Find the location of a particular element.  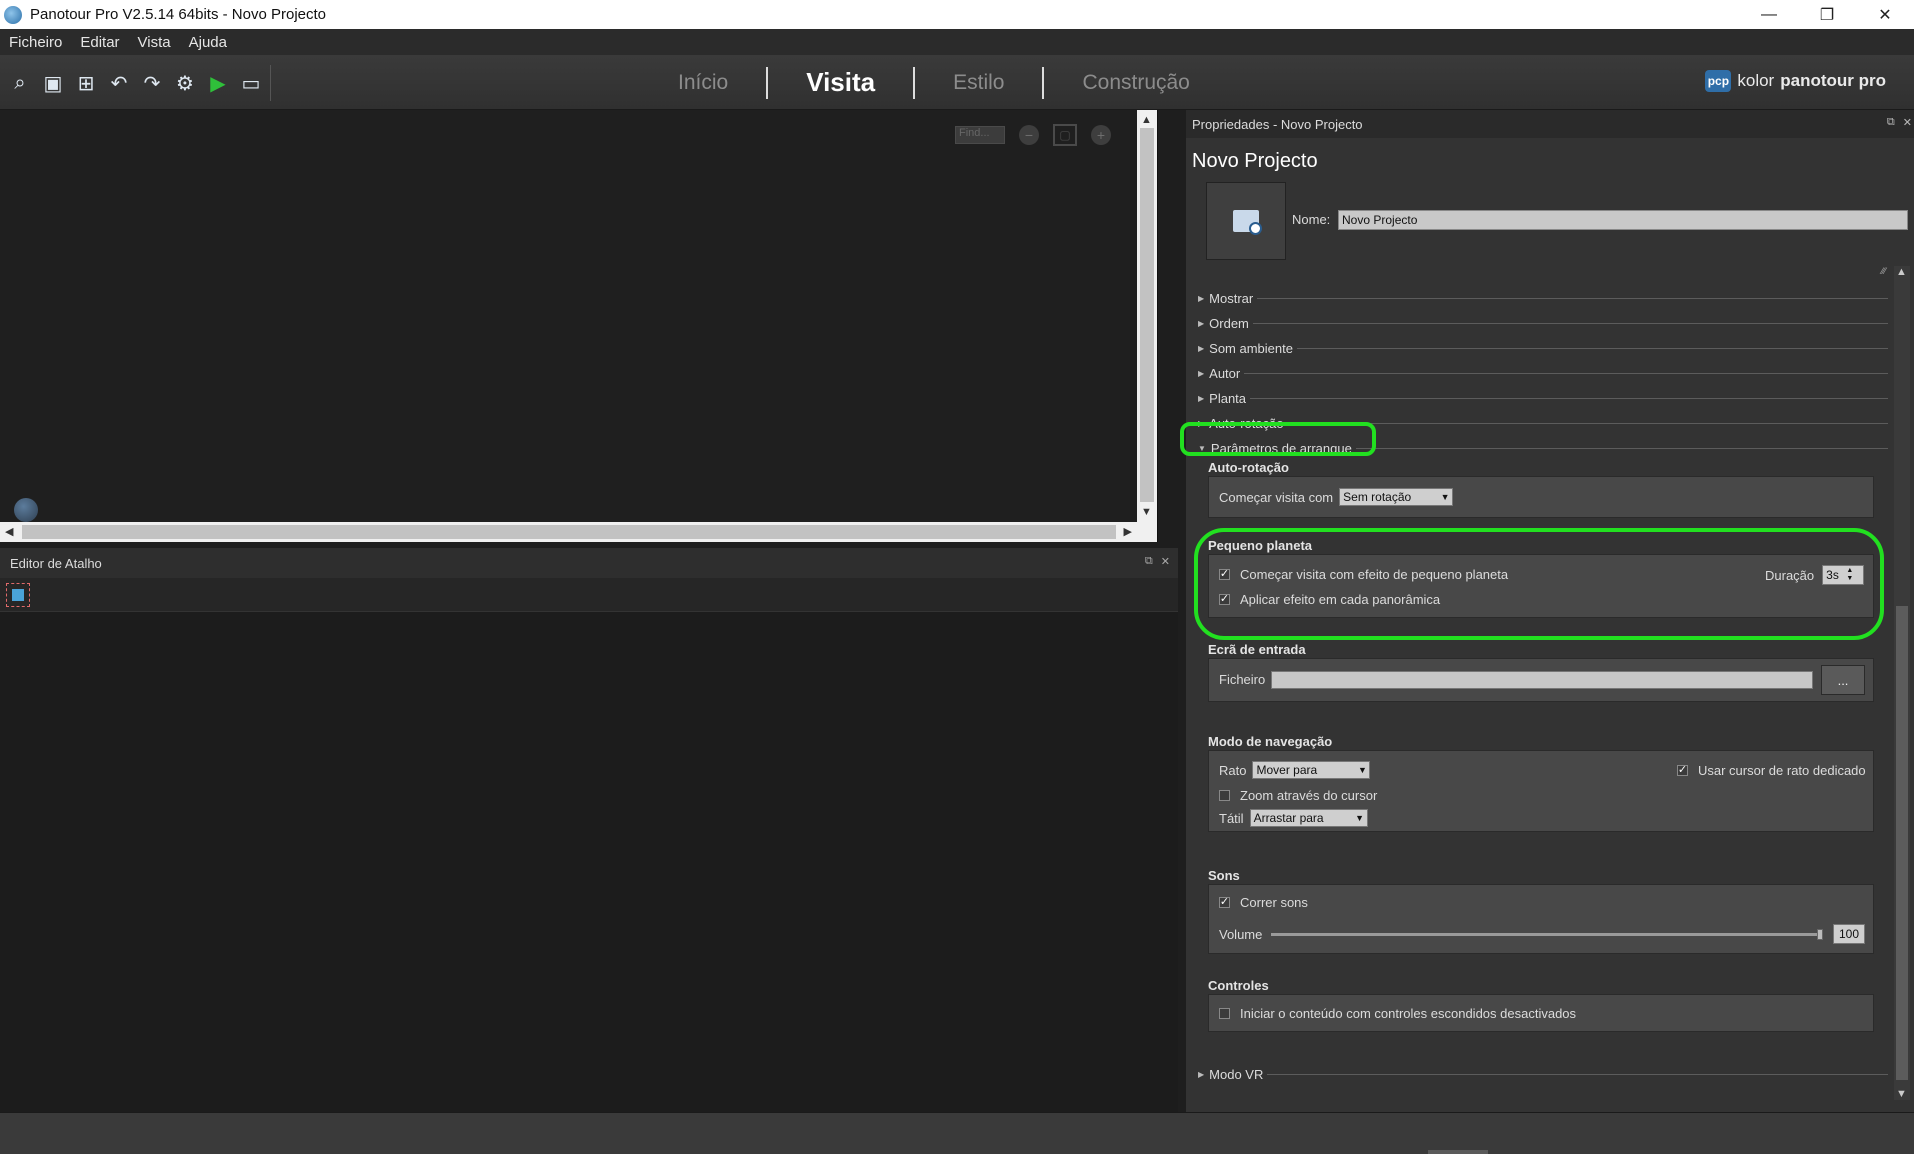

properties-scrollbar: ▲ ▼ is located at coordinates (1902, 683).